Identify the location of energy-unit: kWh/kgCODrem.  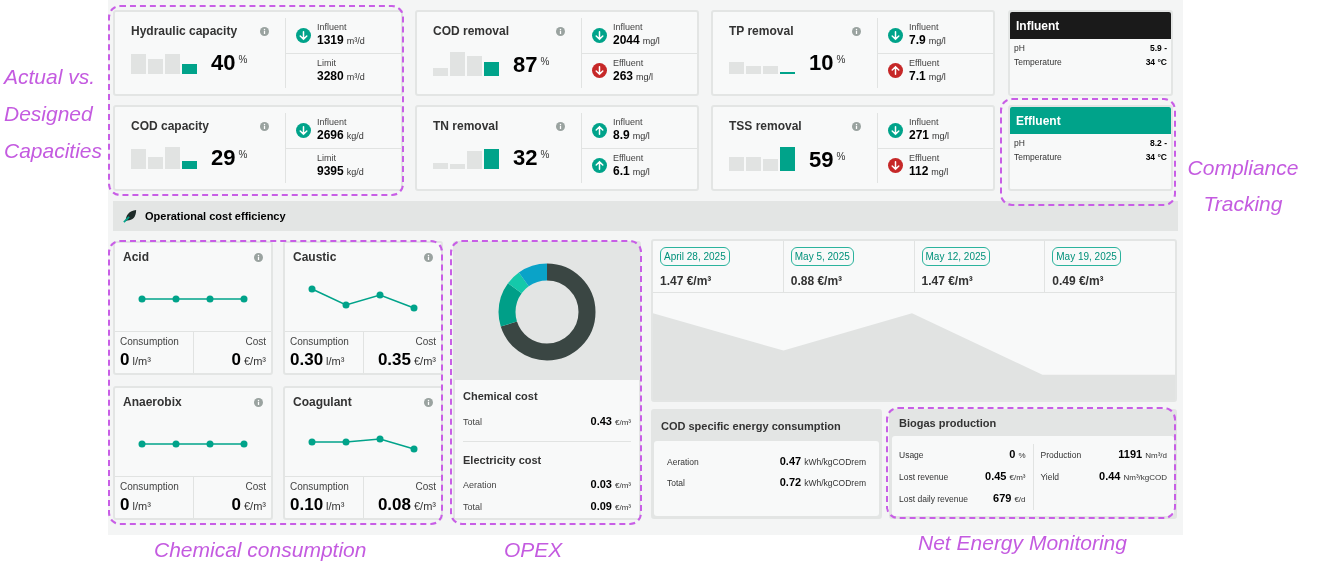
(835, 483).